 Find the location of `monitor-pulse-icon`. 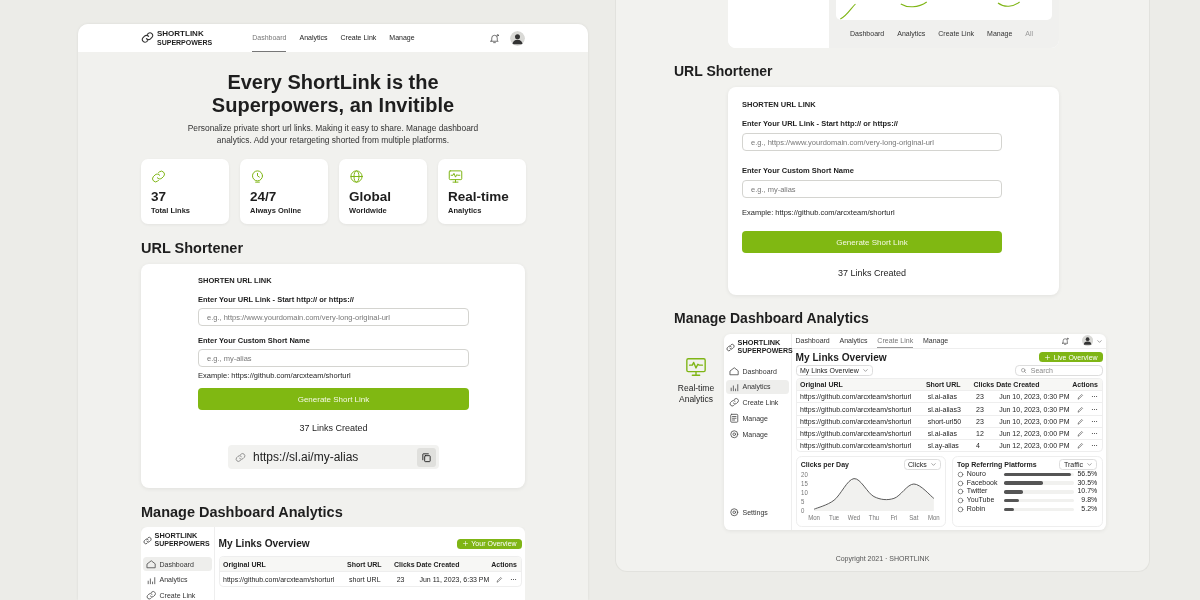

monitor-pulse-icon is located at coordinates (696, 367).